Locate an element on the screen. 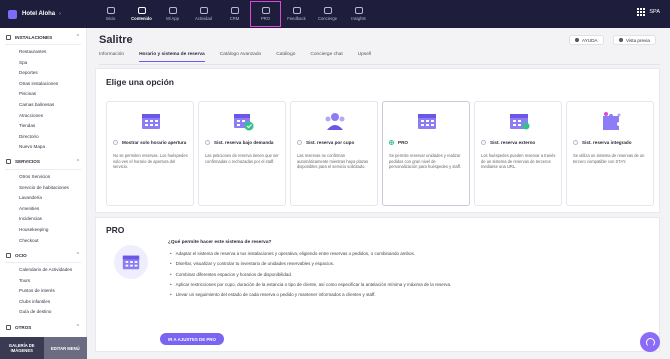 The image size is (670, 359). option-title: PRO is located at coordinates (403, 142).